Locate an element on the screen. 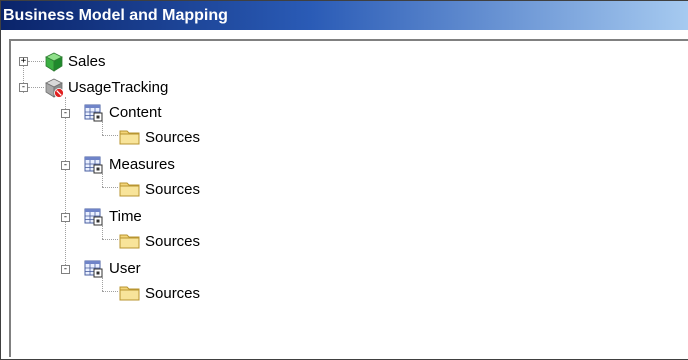 The height and width of the screenshot is (360, 688). tree-item-sales: + Sales is located at coordinates (101, 63).